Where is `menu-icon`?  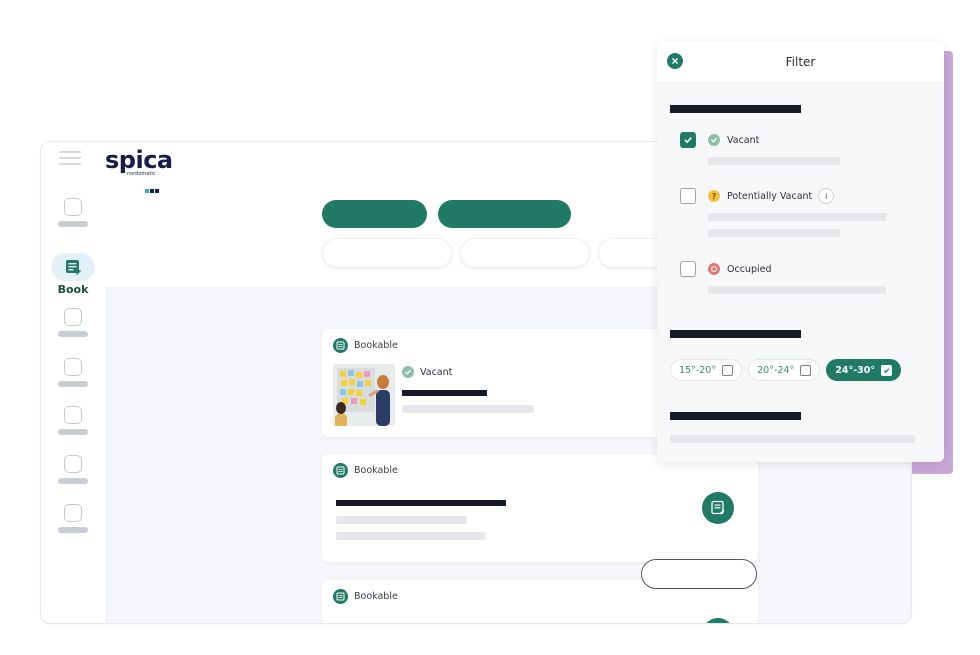 menu-icon is located at coordinates (70, 158).